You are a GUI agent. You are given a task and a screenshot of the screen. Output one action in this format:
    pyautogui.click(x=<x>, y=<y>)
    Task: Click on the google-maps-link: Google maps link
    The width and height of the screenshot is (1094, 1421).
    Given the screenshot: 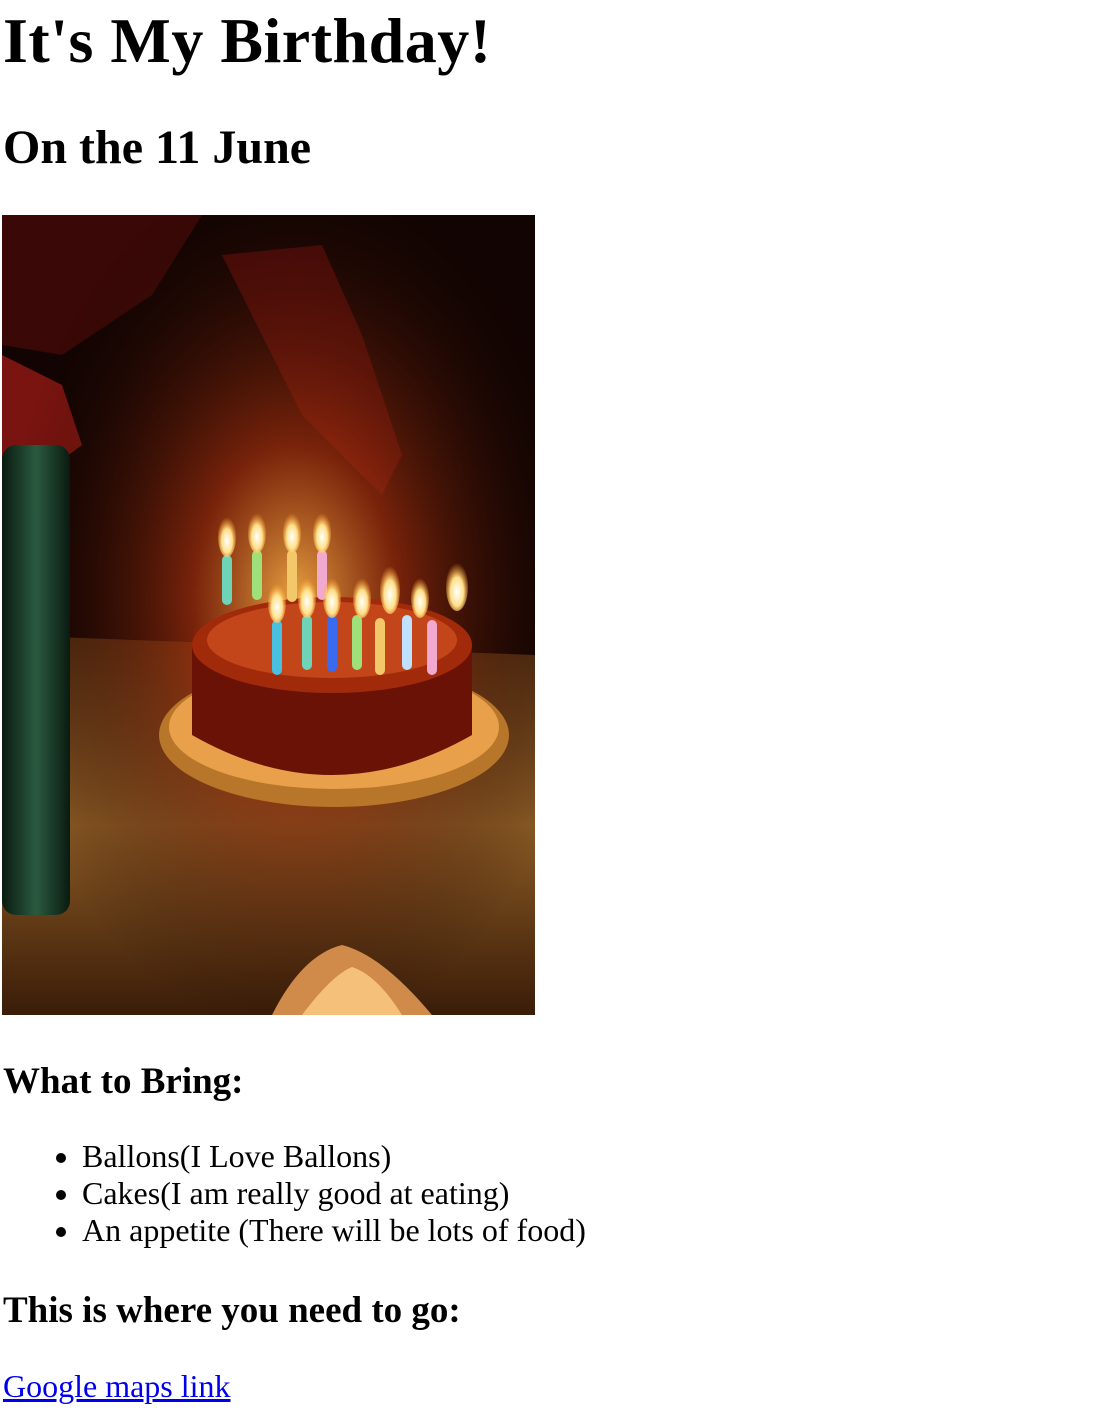 What is the action you would take?
    pyautogui.click(x=117, y=1386)
    